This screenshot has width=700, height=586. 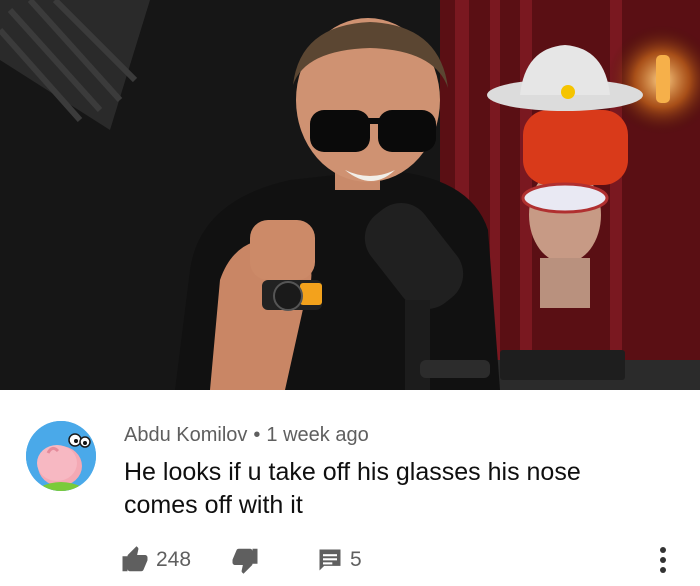 I want to click on dislike-button, so click(x=245, y=560).